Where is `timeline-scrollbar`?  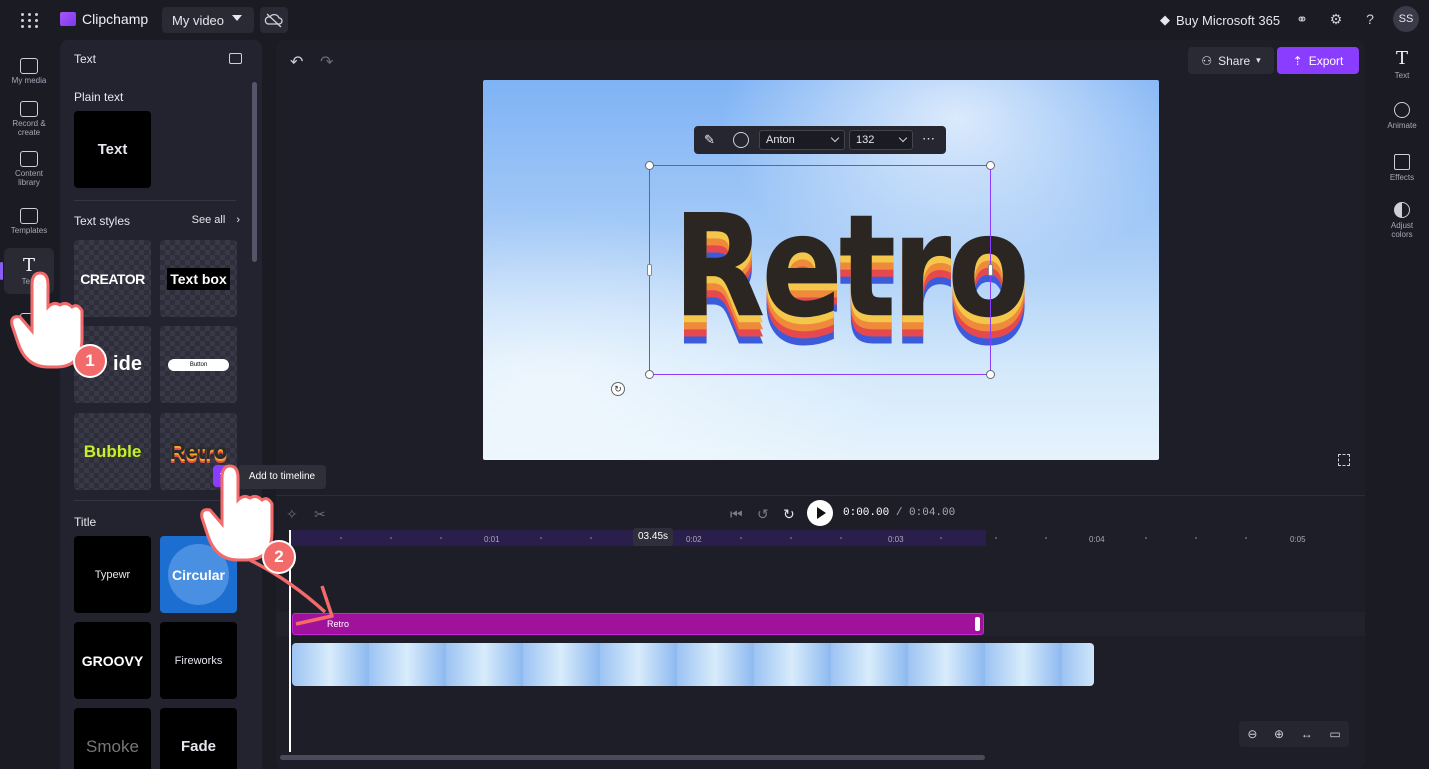 timeline-scrollbar is located at coordinates (632, 757).